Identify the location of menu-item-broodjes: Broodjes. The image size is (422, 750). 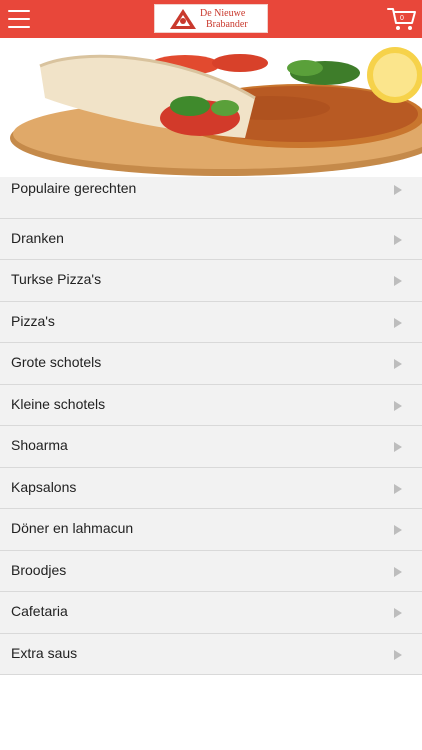
(211, 571).